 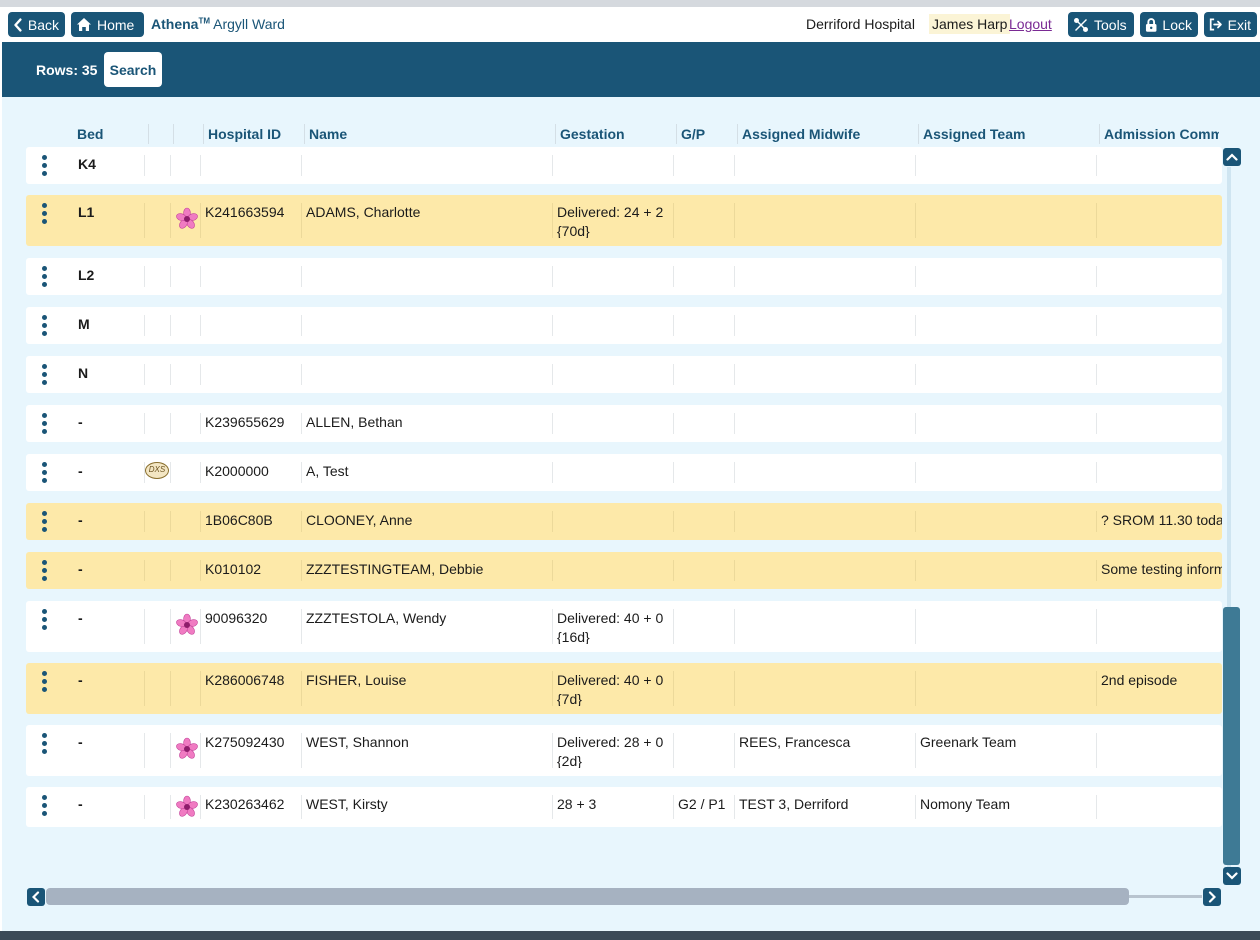 I want to click on row-bed-cell: N, so click(x=83, y=373).